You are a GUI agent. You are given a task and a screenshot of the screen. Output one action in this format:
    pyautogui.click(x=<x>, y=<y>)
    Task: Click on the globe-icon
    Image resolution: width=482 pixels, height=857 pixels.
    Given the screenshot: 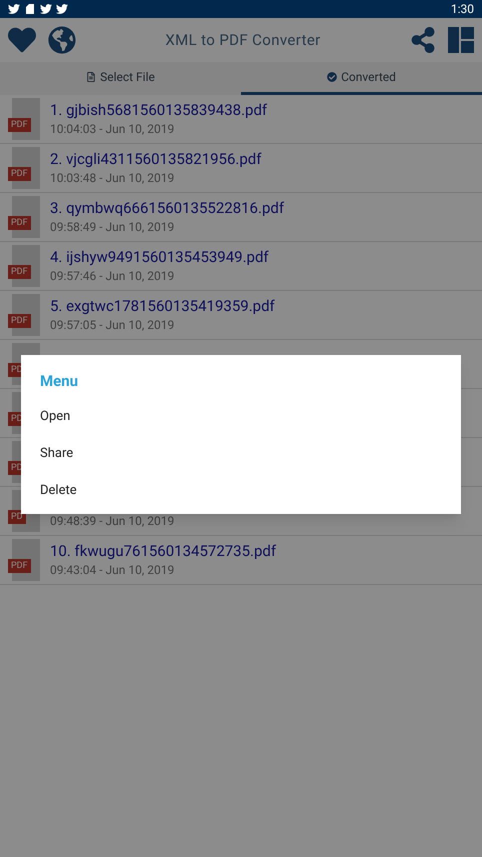 What is the action you would take?
    pyautogui.click(x=62, y=40)
    